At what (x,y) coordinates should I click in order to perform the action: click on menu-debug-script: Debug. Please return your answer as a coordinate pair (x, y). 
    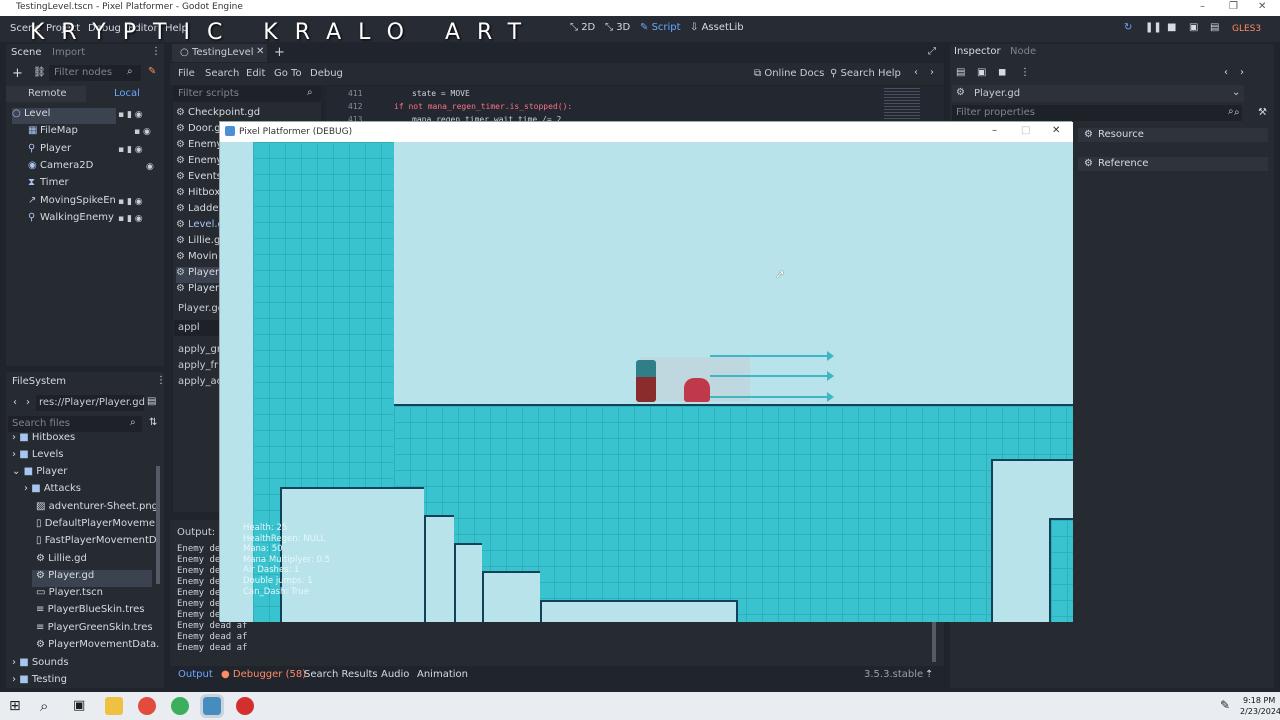
    Looking at the image, I should click on (326, 73).